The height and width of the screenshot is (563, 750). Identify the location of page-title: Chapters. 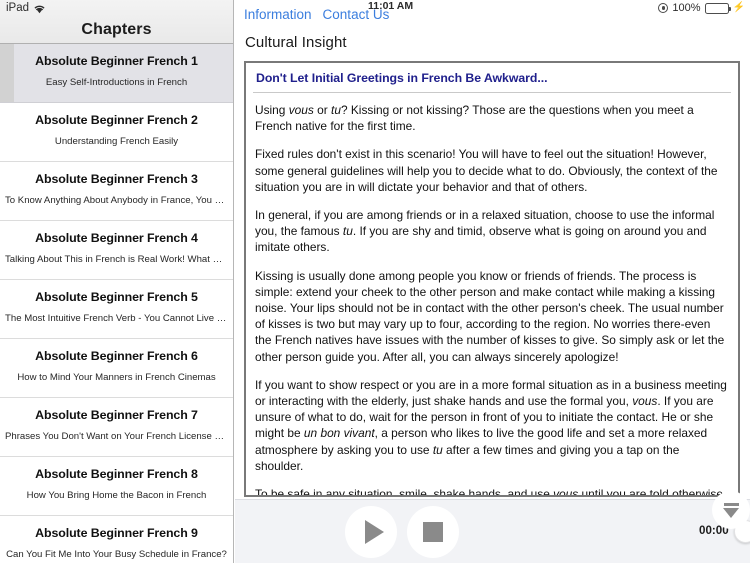
(116, 29).